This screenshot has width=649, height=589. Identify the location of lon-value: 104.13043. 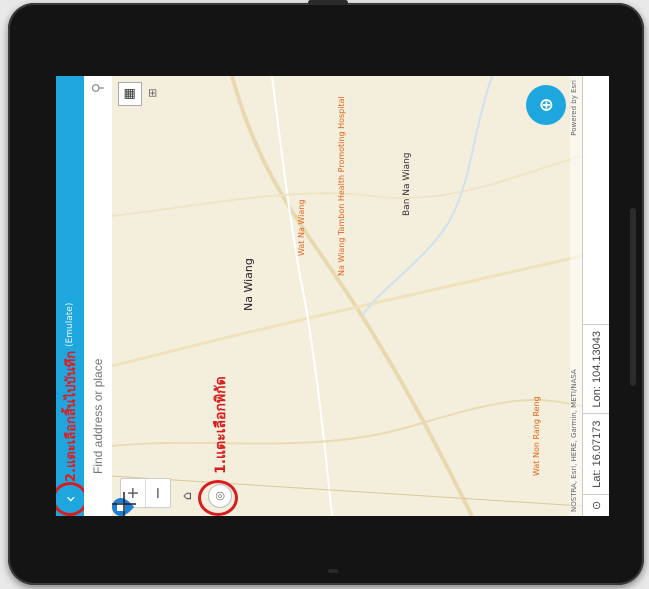
(596, 356).